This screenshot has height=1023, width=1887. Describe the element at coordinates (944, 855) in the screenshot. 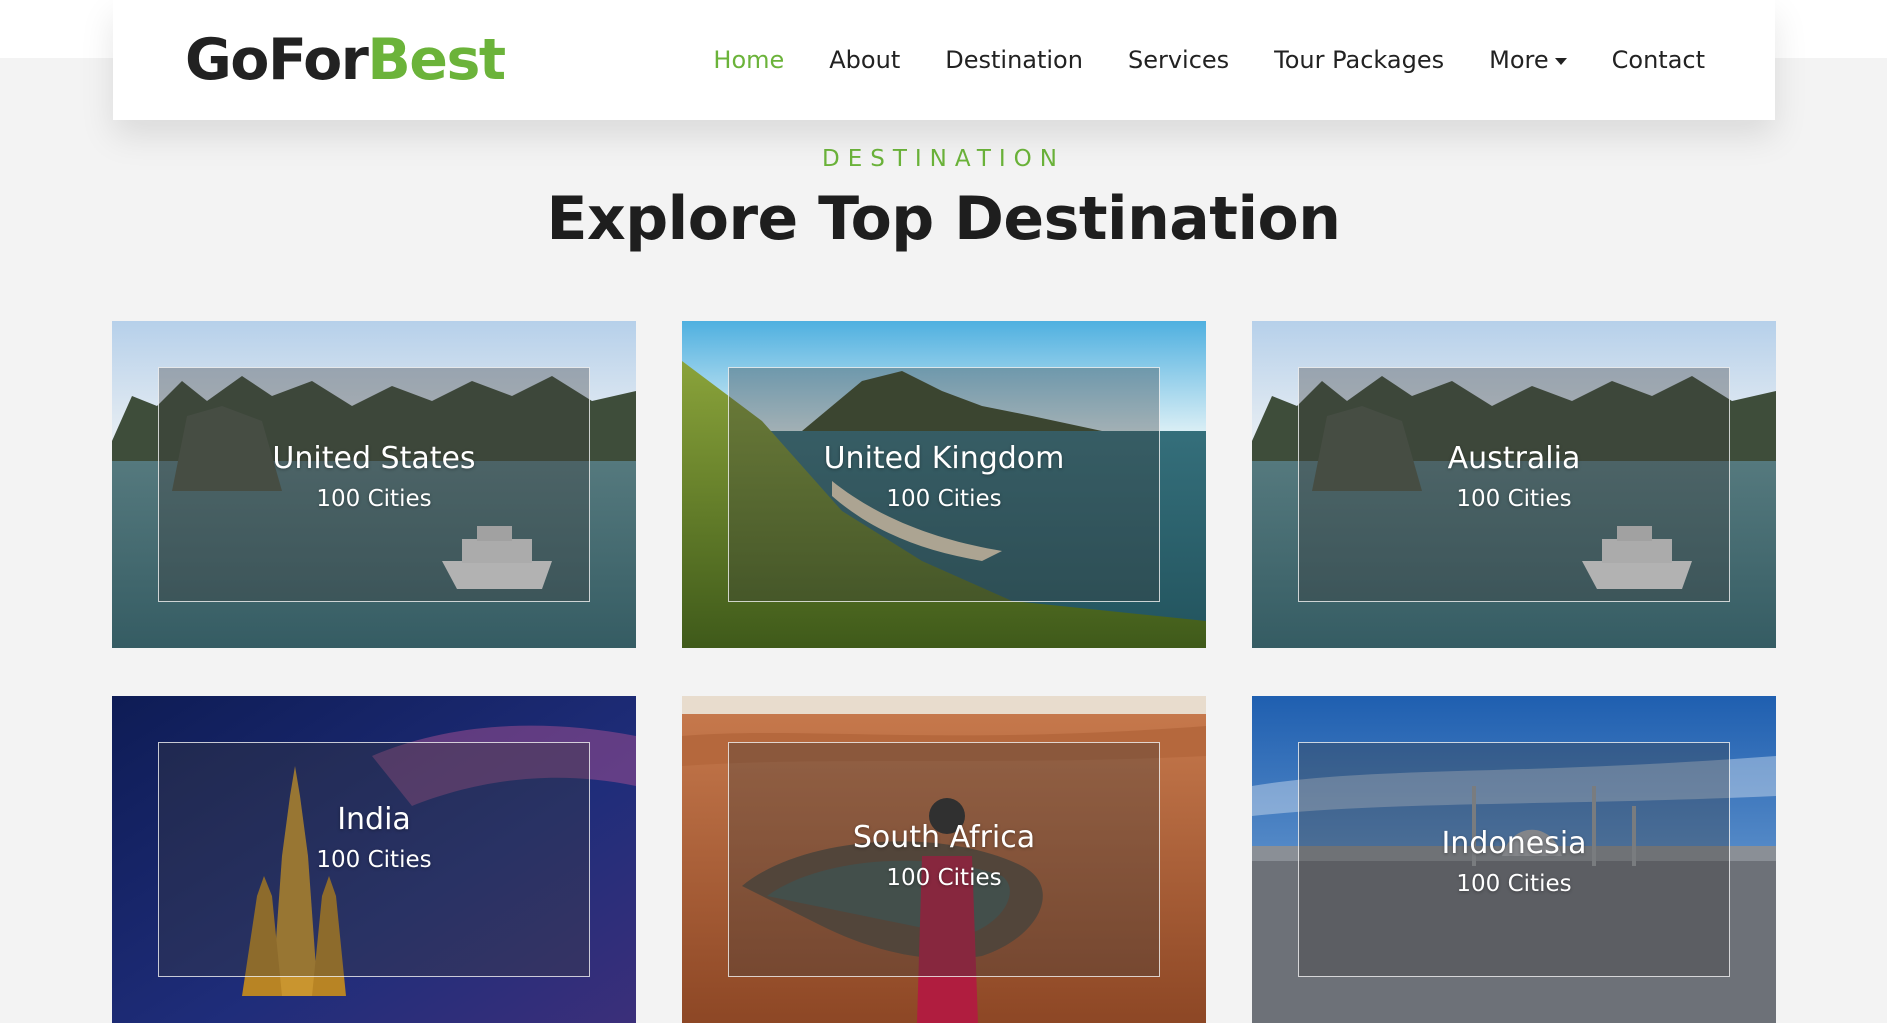

I see `card-text: South Africa 100 Cities` at that location.